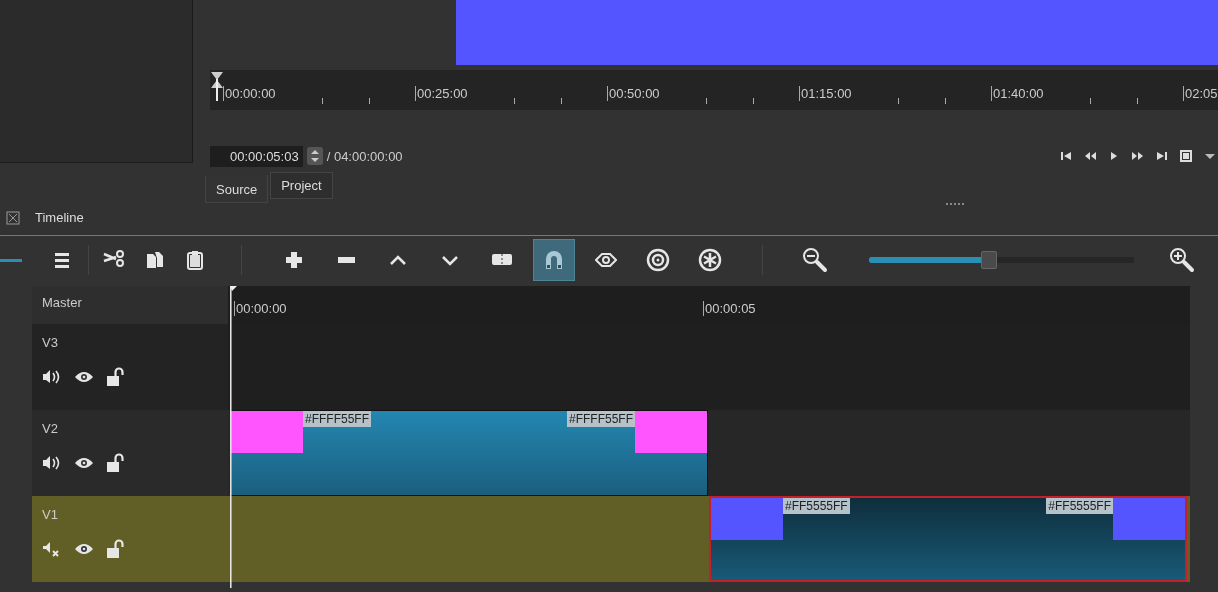  Describe the element at coordinates (935, 308) in the screenshot. I see `tick-label: 00:00:05` at that location.